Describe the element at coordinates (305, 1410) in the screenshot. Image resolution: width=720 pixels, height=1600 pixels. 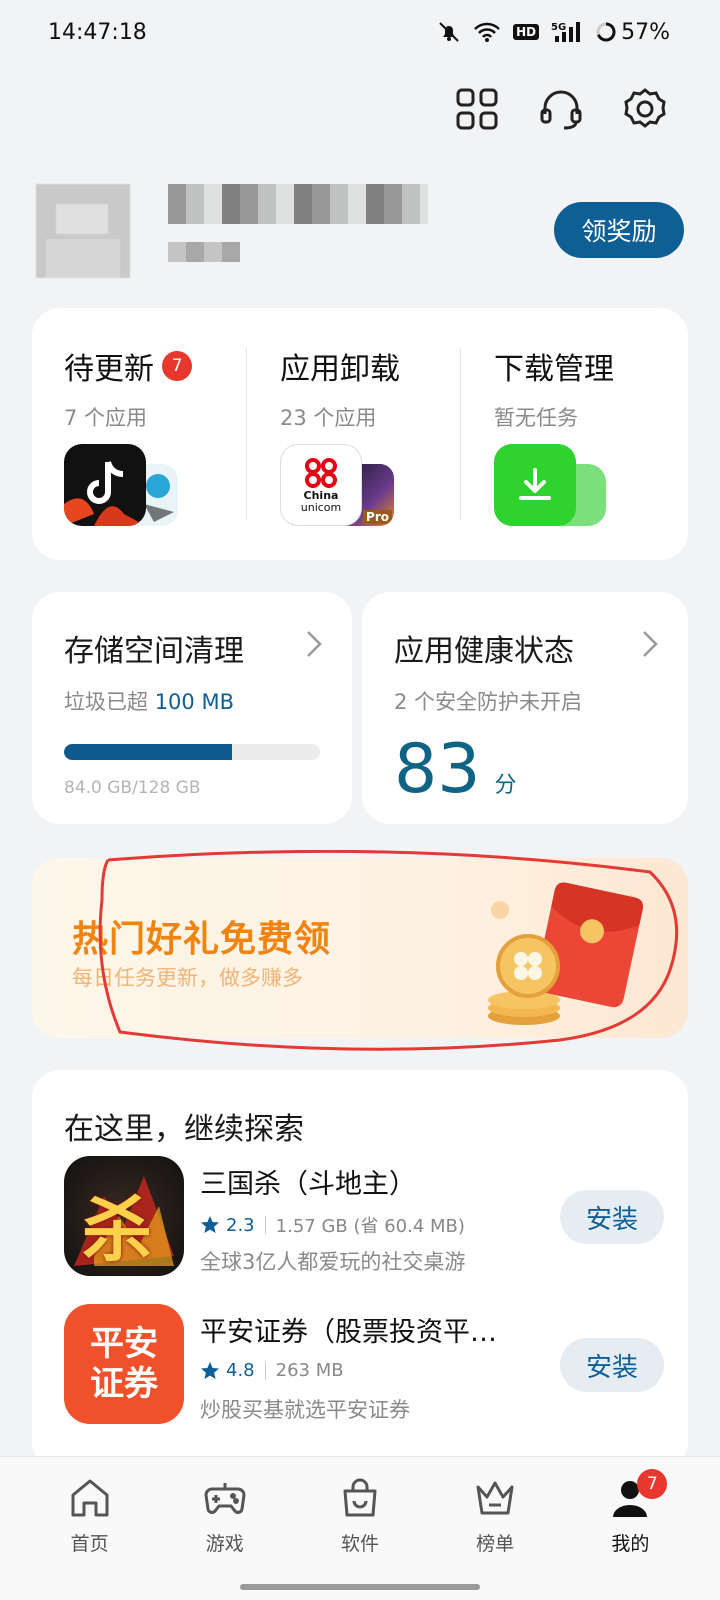
I see `app-description: 炒股买基就选平安证券` at that location.